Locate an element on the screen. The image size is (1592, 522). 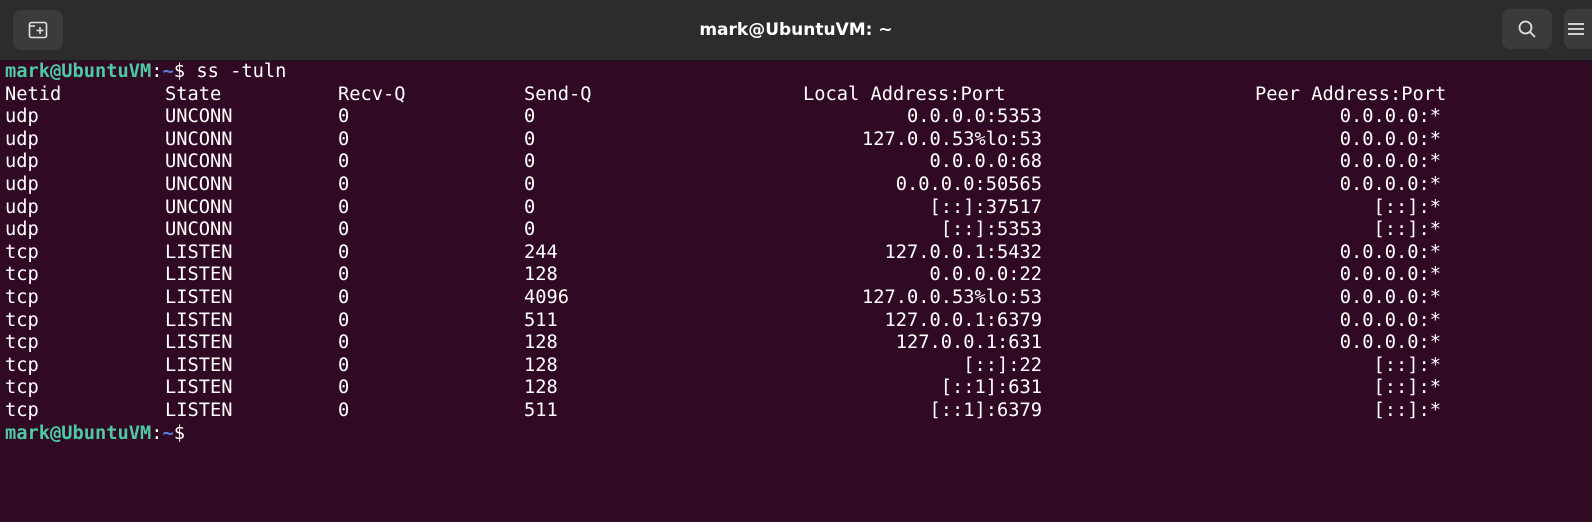
menu-button is located at coordinates (1578, 29).